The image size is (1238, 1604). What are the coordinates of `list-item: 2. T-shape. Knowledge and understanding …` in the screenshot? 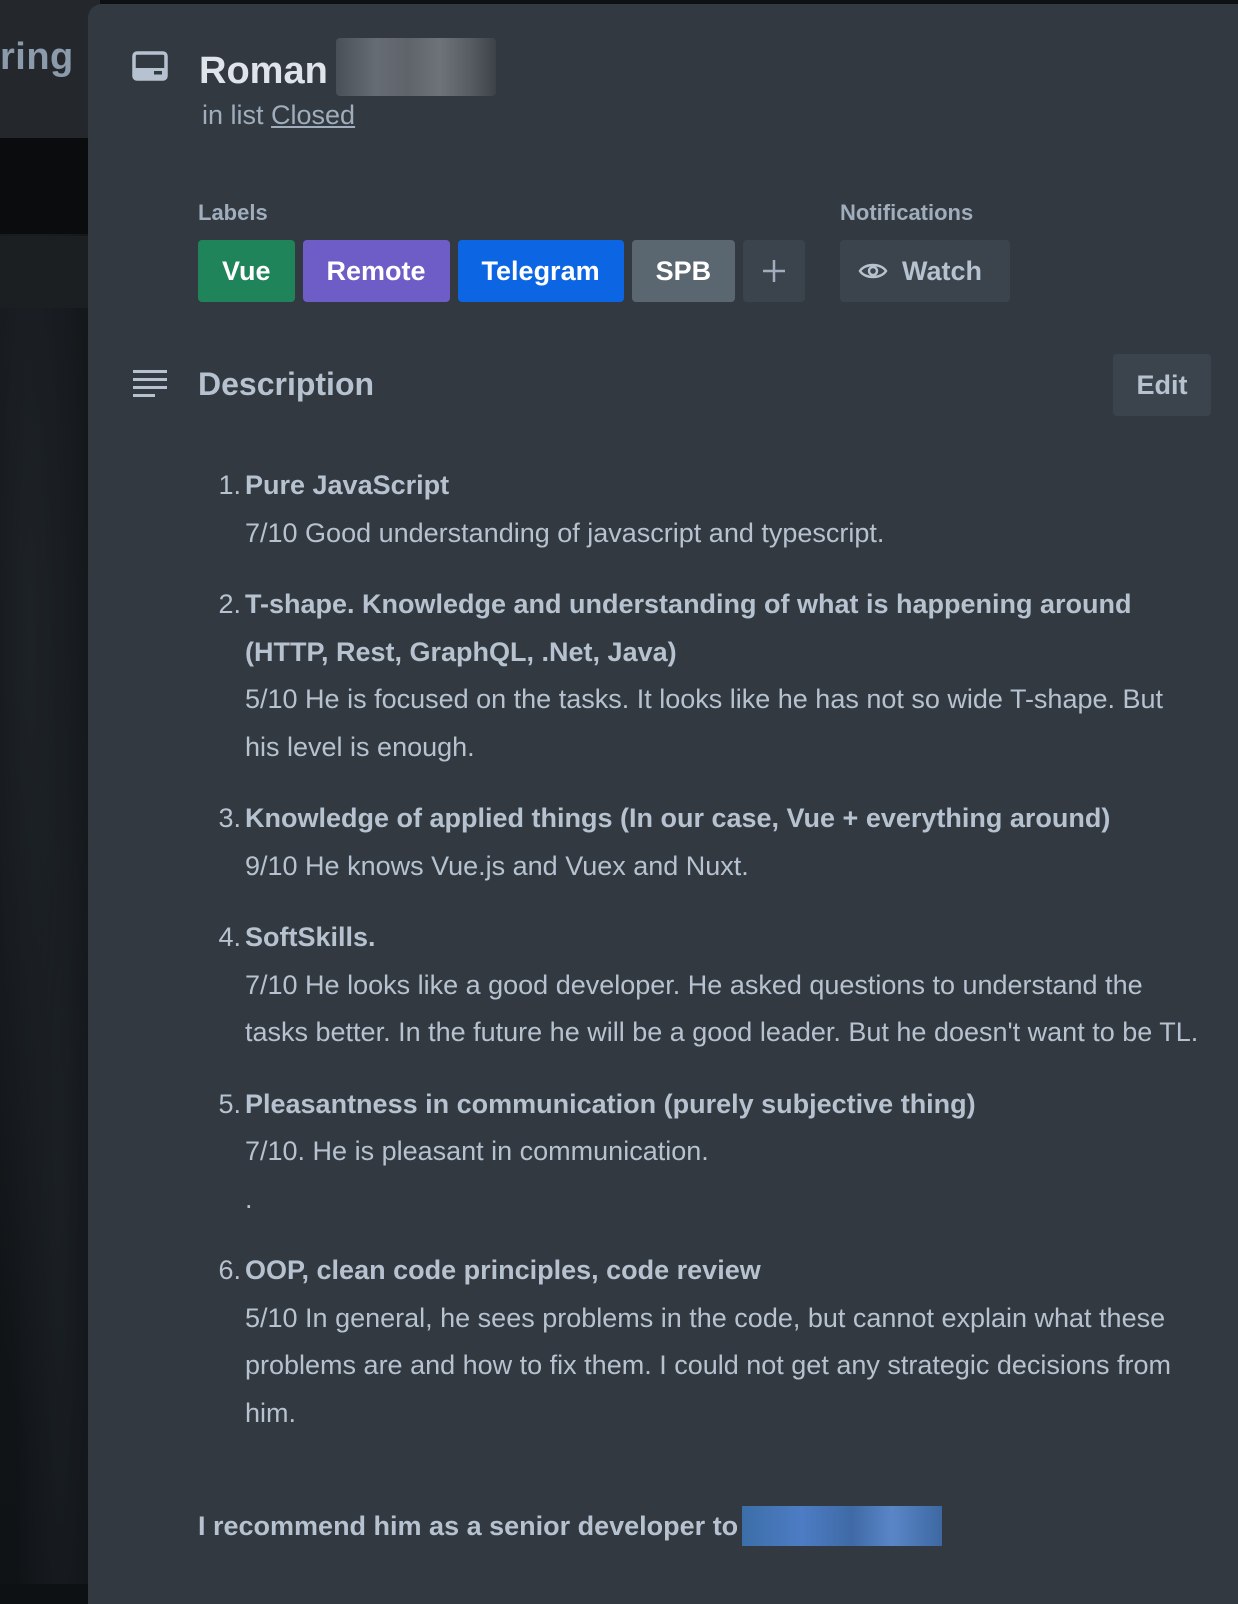 It's located at (710, 676).